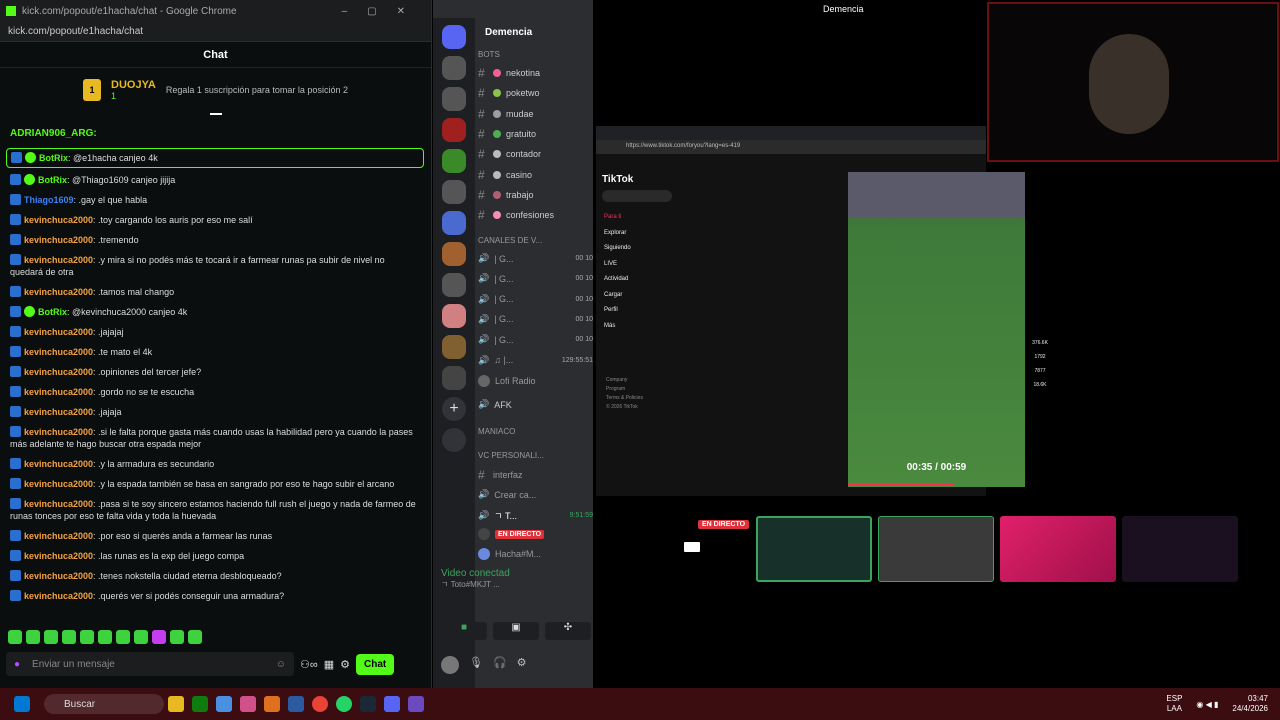 The width and height of the screenshot is (1280, 720). I want to click on tiktok-footer-link: © 2026 TikTok, so click(624, 407).